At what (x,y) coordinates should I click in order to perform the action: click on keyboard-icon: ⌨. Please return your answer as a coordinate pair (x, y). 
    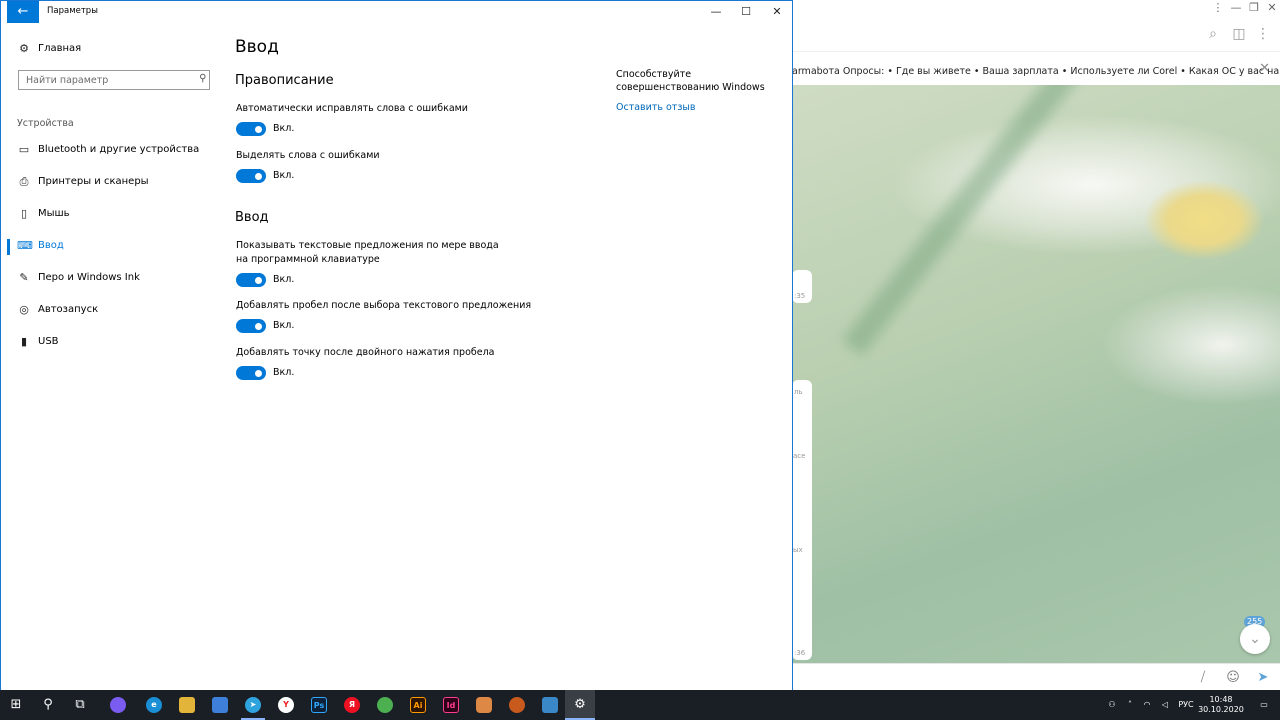
    Looking at the image, I should click on (25, 245).